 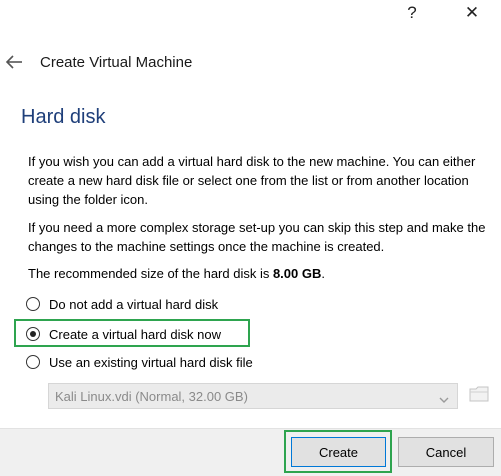 I want to click on folder-icon, so click(x=479, y=396).